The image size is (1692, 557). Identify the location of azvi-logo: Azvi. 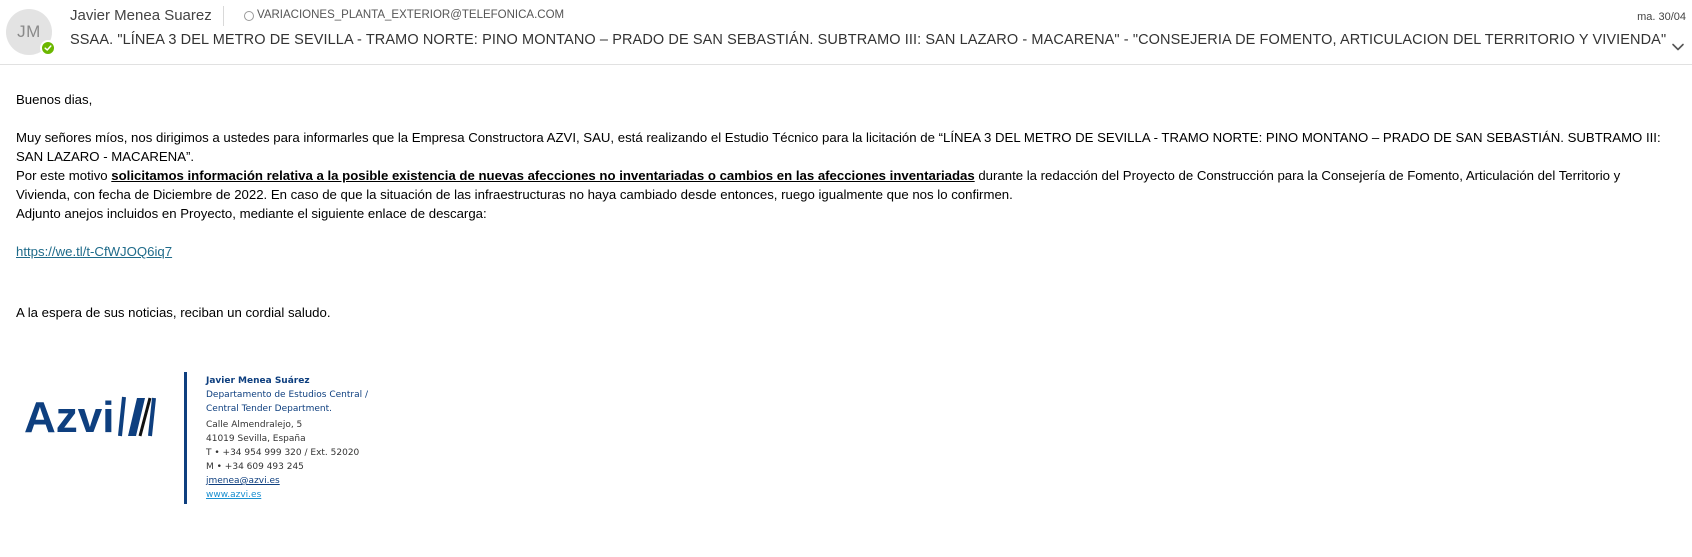
(90, 417).